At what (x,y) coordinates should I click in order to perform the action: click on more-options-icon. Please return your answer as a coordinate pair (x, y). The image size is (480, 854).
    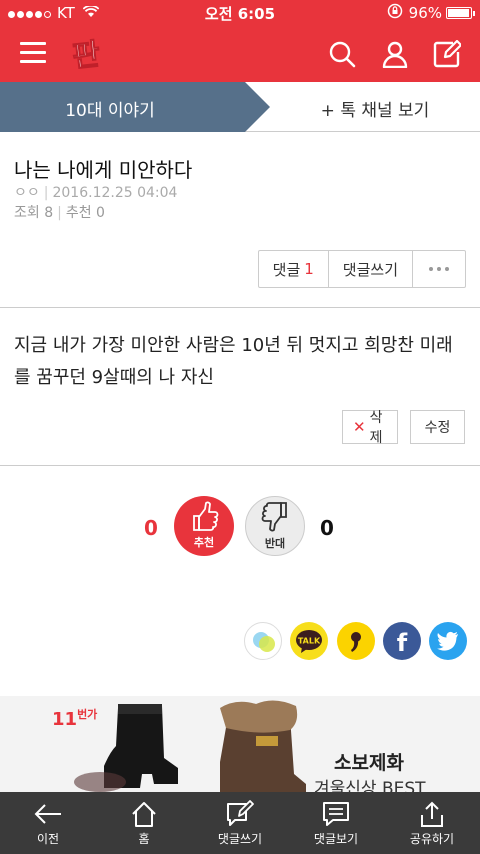
    Looking at the image, I should click on (439, 269).